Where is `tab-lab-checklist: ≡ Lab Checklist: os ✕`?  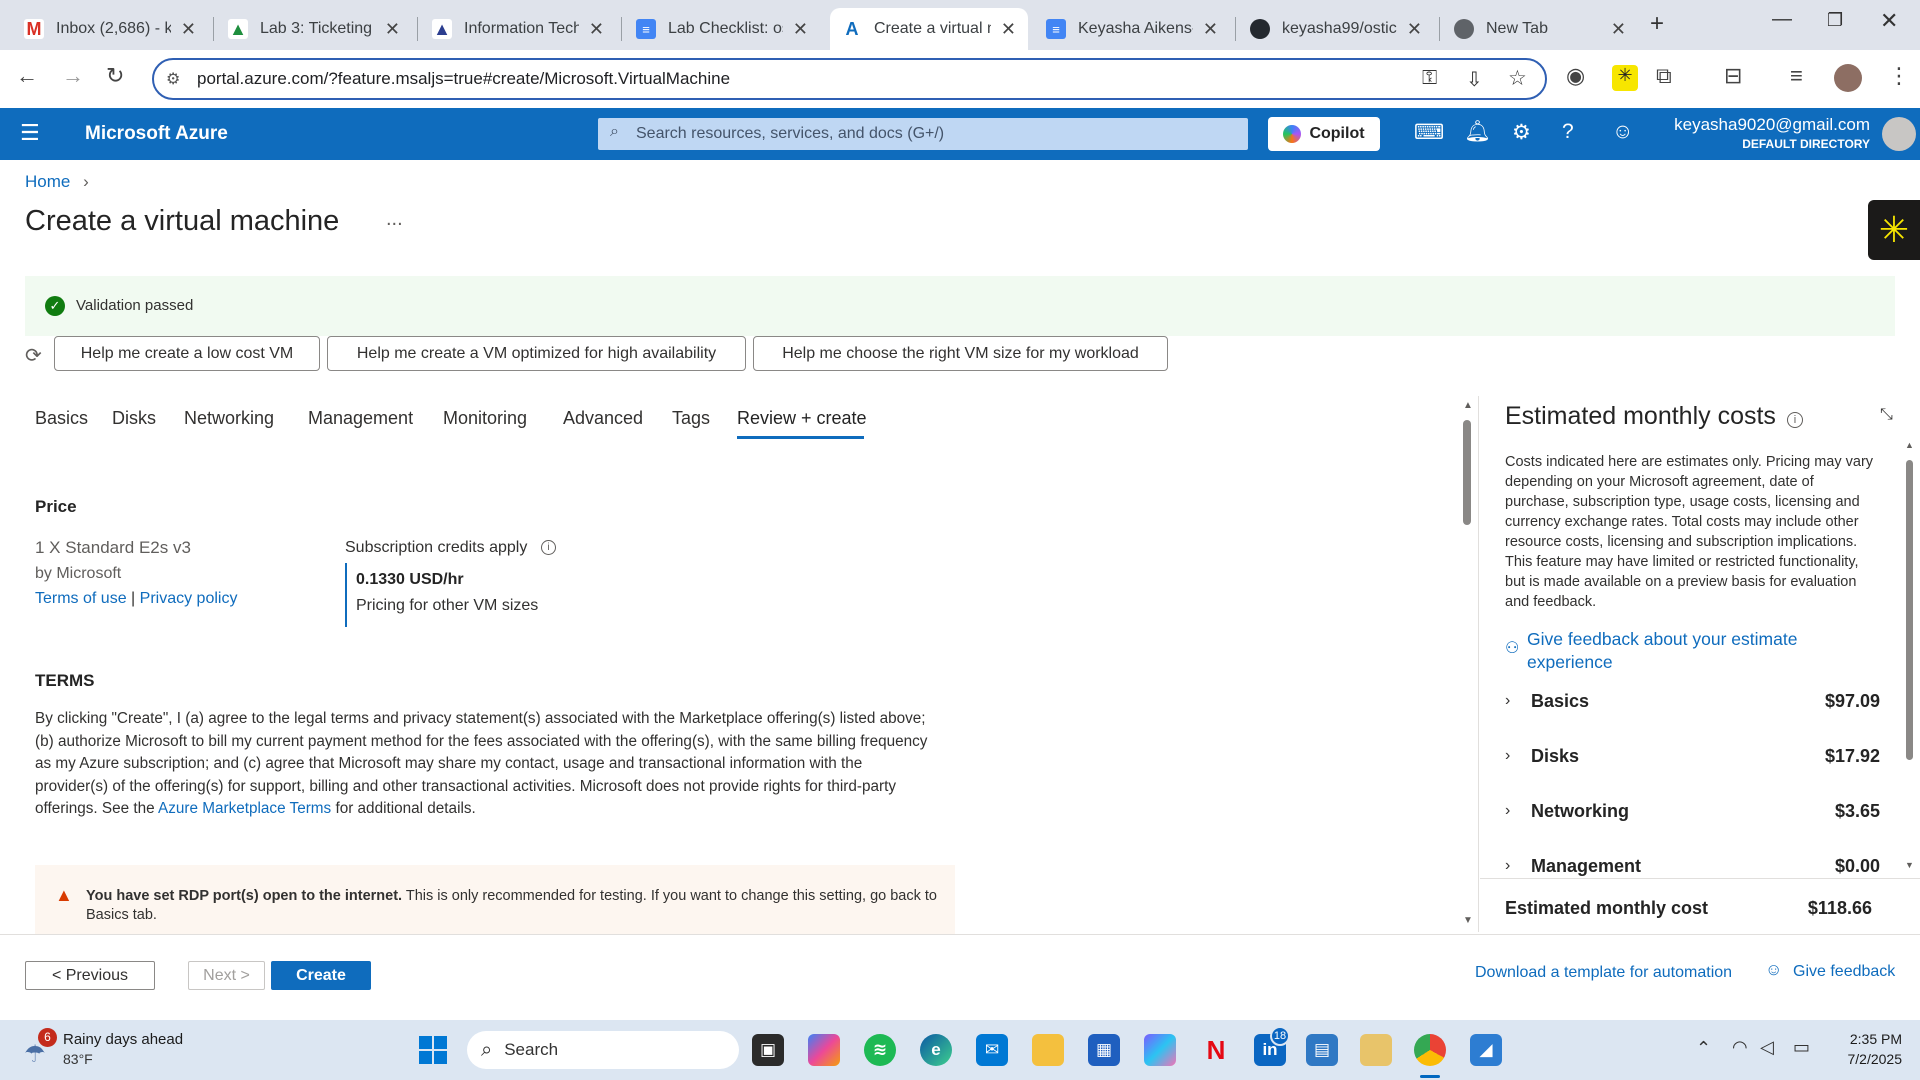 tab-lab-checklist: ≡ Lab Checklist: os ✕ is located at coordinates (722, 29).